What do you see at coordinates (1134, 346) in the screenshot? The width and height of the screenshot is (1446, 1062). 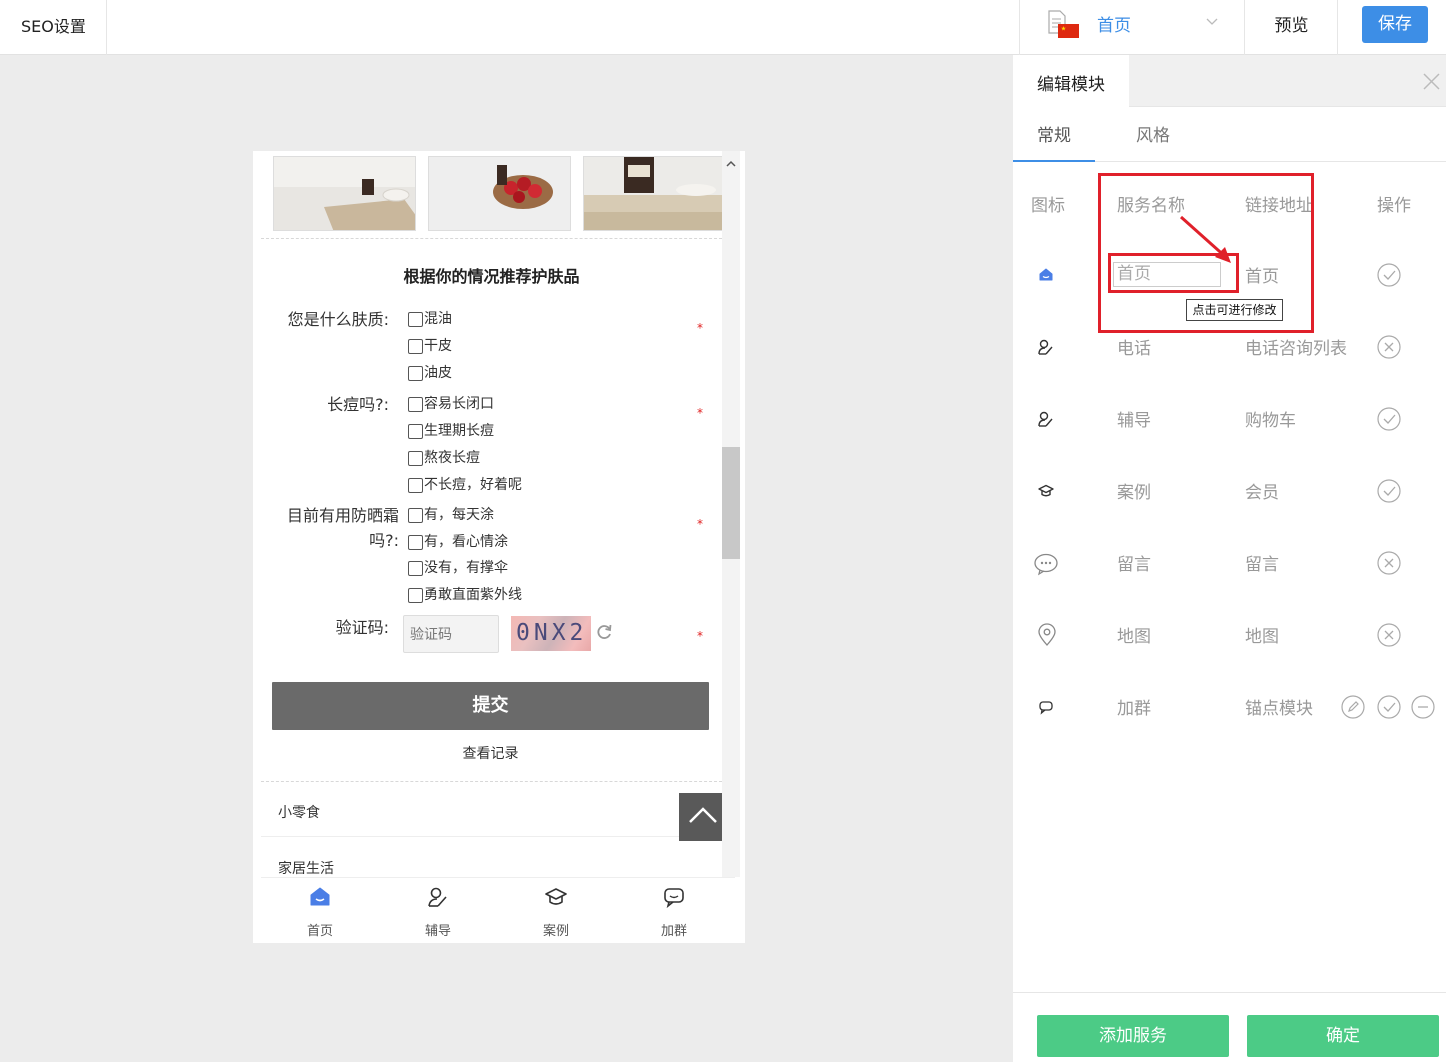 I see `service-name: 电话` at bounding box center [1134, 346].